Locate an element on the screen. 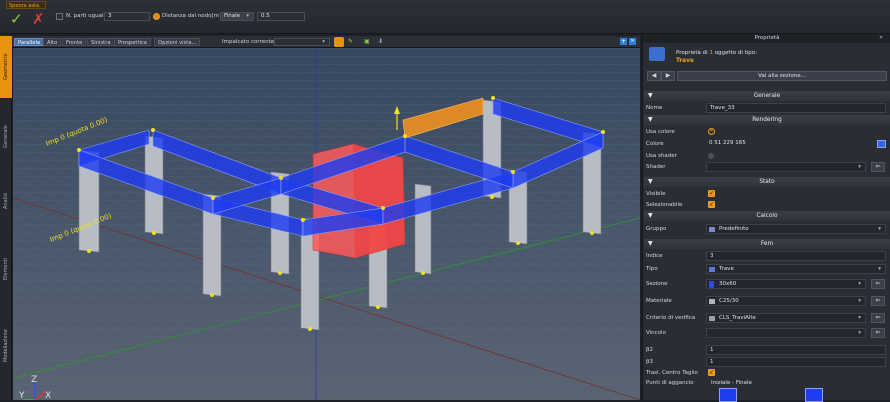 This screenshot has width=890, height=402. pin-icon: ⬇ is located at coordinates (380, 41).